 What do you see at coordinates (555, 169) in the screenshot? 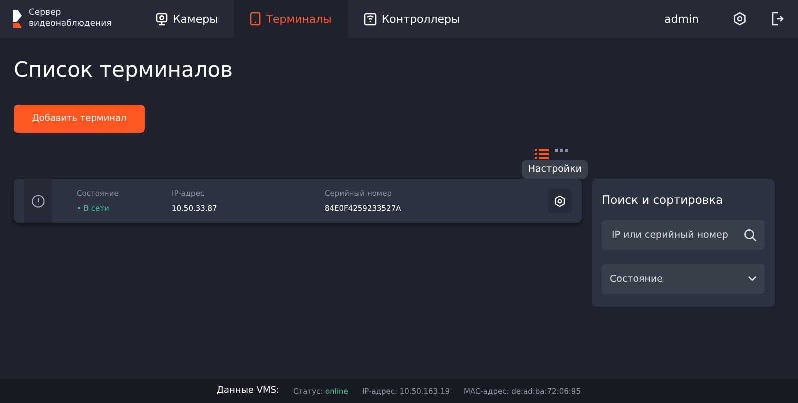
I see `tooltip: Настройки` at bounding box center [555, 169].